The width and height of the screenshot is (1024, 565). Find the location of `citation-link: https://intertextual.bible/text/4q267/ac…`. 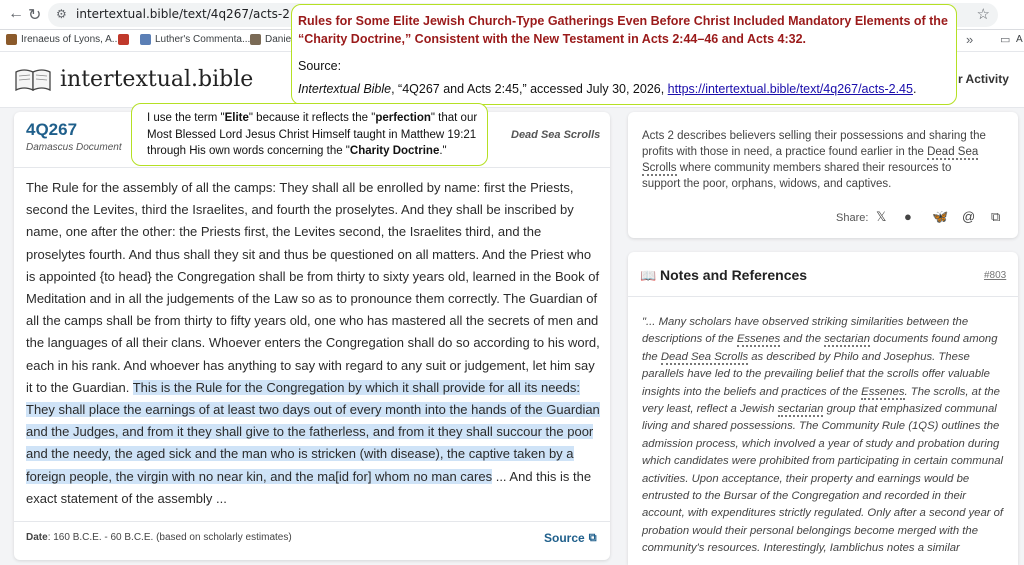

citation-link: https://intertextual.bible/text/4q267/ac… is located at coordinates (790, 89).